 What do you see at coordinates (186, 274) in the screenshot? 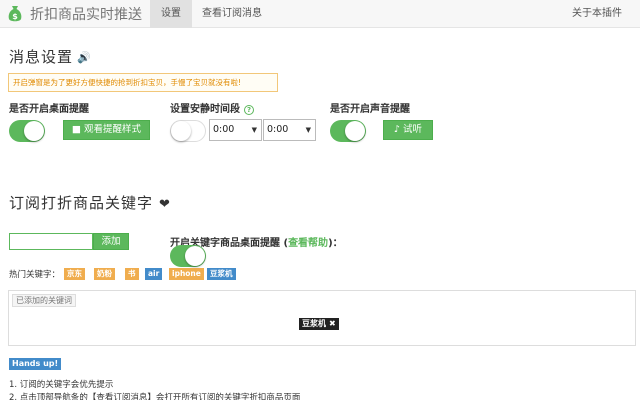
I see `hot-keyword-tag: iphone` at bounding box center [186, 274].